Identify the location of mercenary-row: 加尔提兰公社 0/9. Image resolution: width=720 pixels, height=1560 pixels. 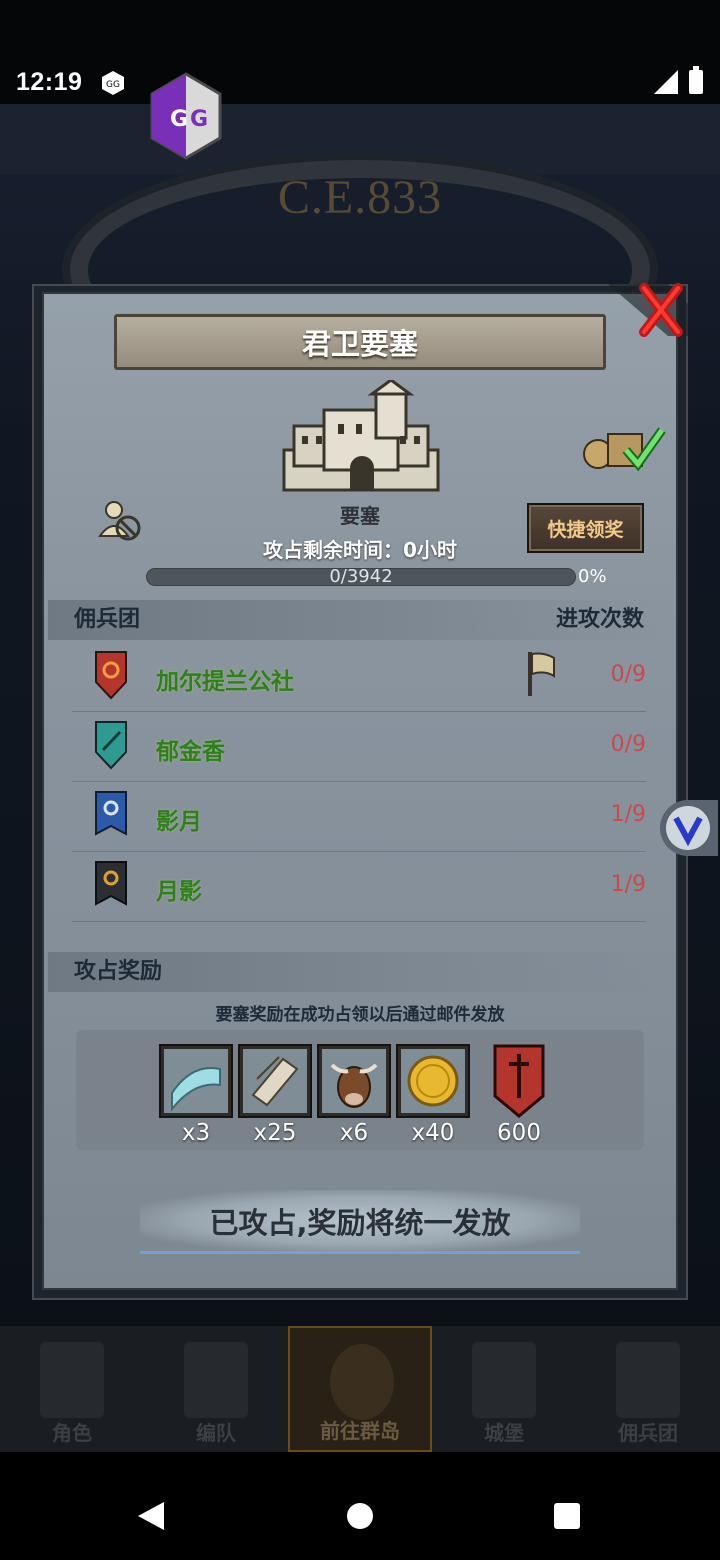
(359, 677).